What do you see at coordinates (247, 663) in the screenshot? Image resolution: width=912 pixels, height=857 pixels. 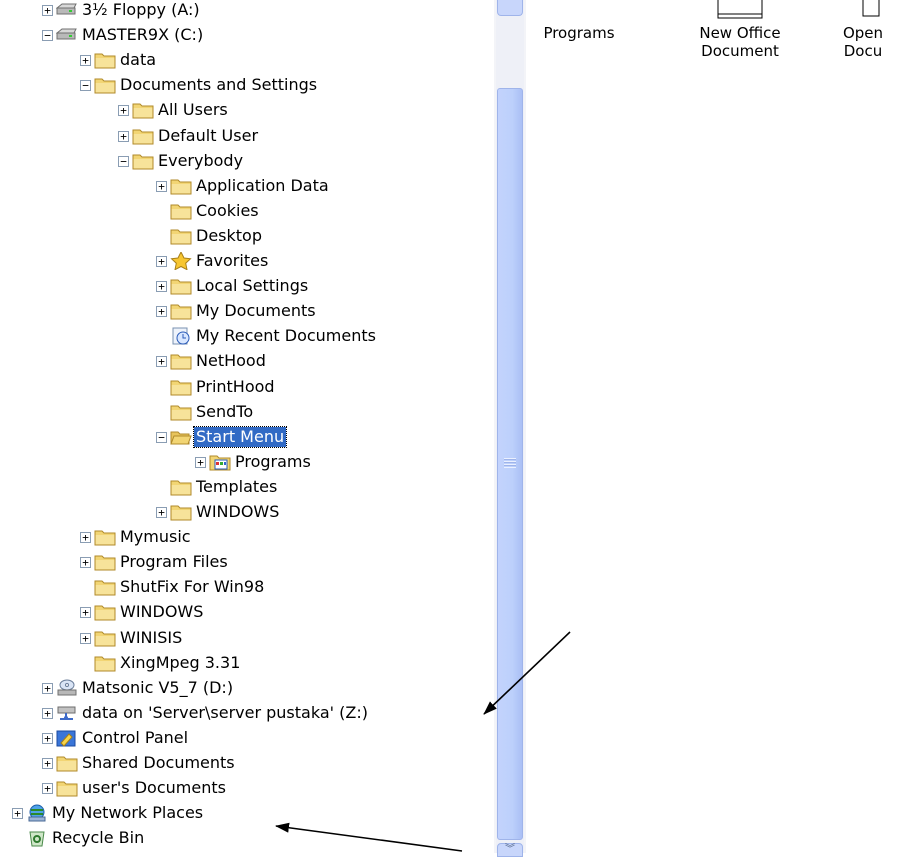 I see `tree-item: XingMpeg 3.31` at bounding box center [247, 663].